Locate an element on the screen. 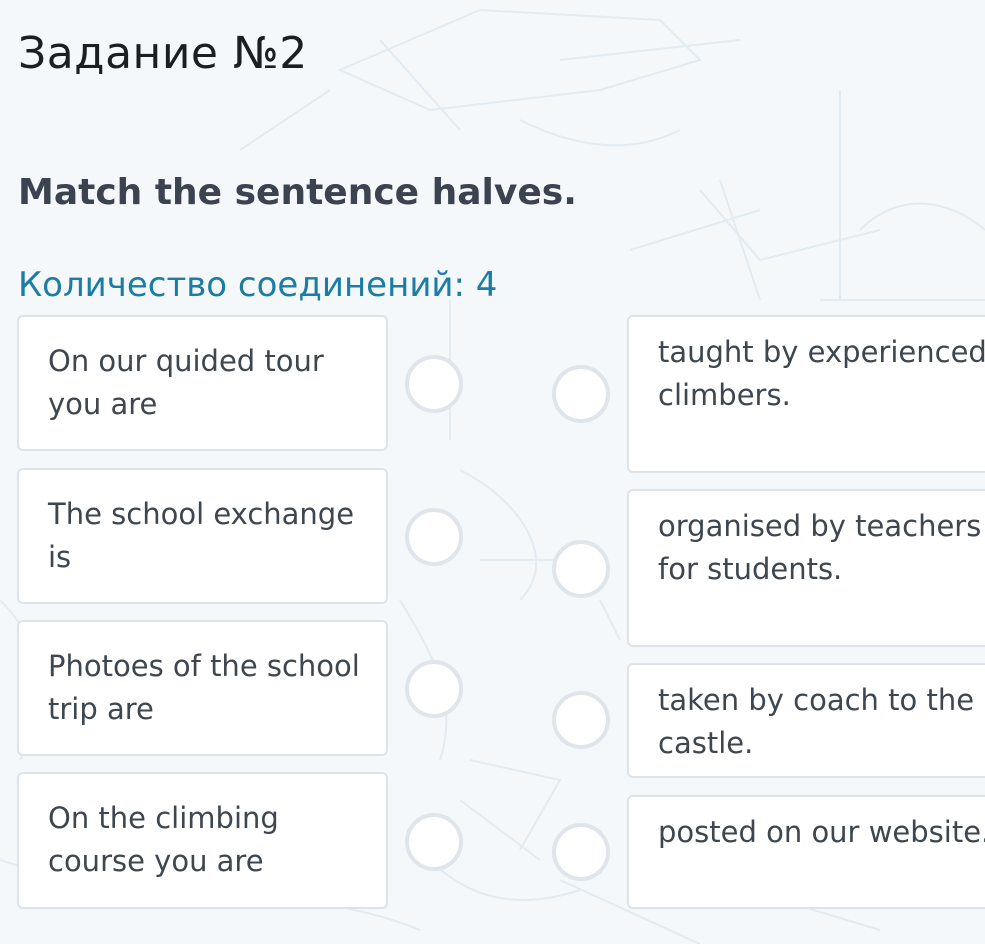 This screenshot has width=985, height=944. task-title: Задание №2 is located at coordinates (163, 53).